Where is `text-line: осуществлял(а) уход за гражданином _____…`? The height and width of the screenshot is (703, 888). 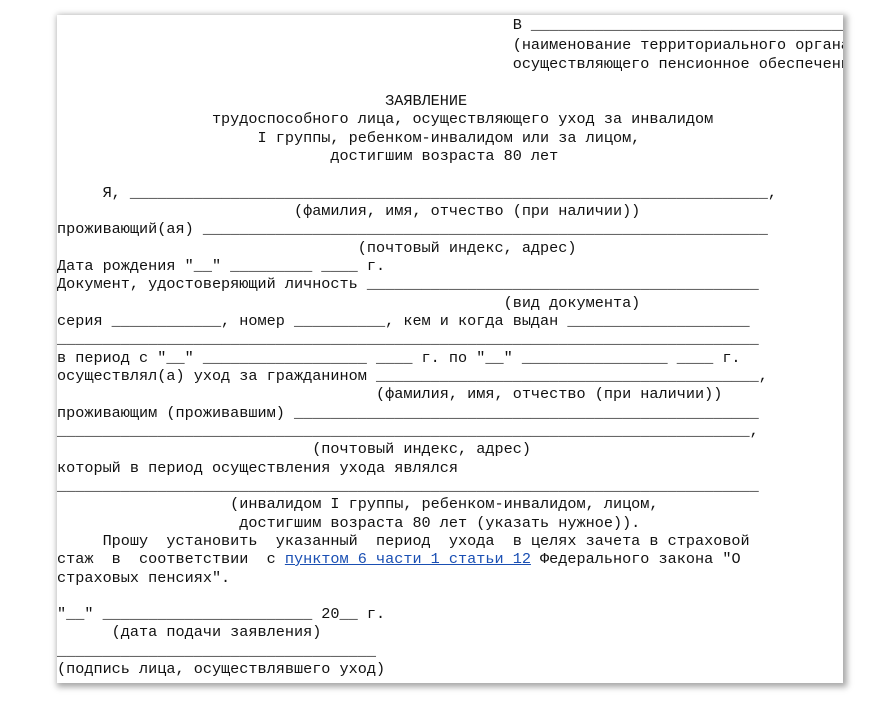 text-line: осуществлял(а) уход за гражданином _____… is located at coordinates (412, 376).